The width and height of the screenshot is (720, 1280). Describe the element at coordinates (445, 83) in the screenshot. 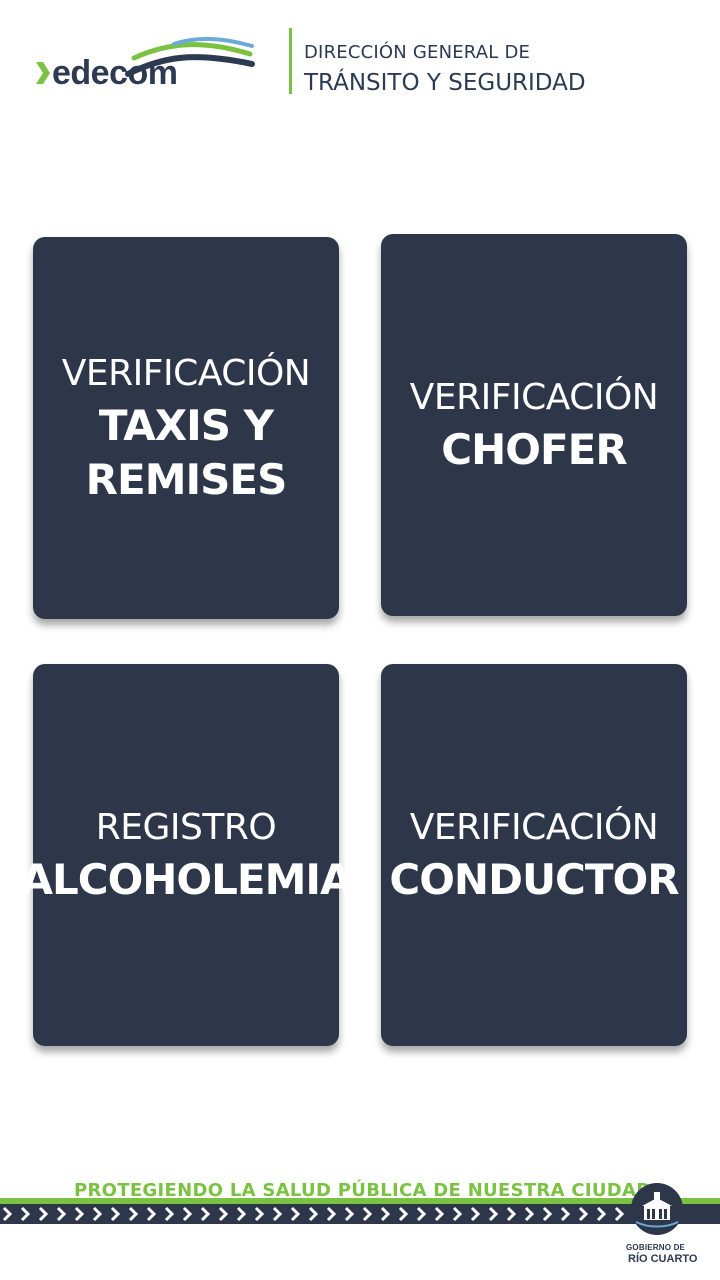

I see `department-title-line2: TRÁNSITO Y SEGURIDAD` at that location.